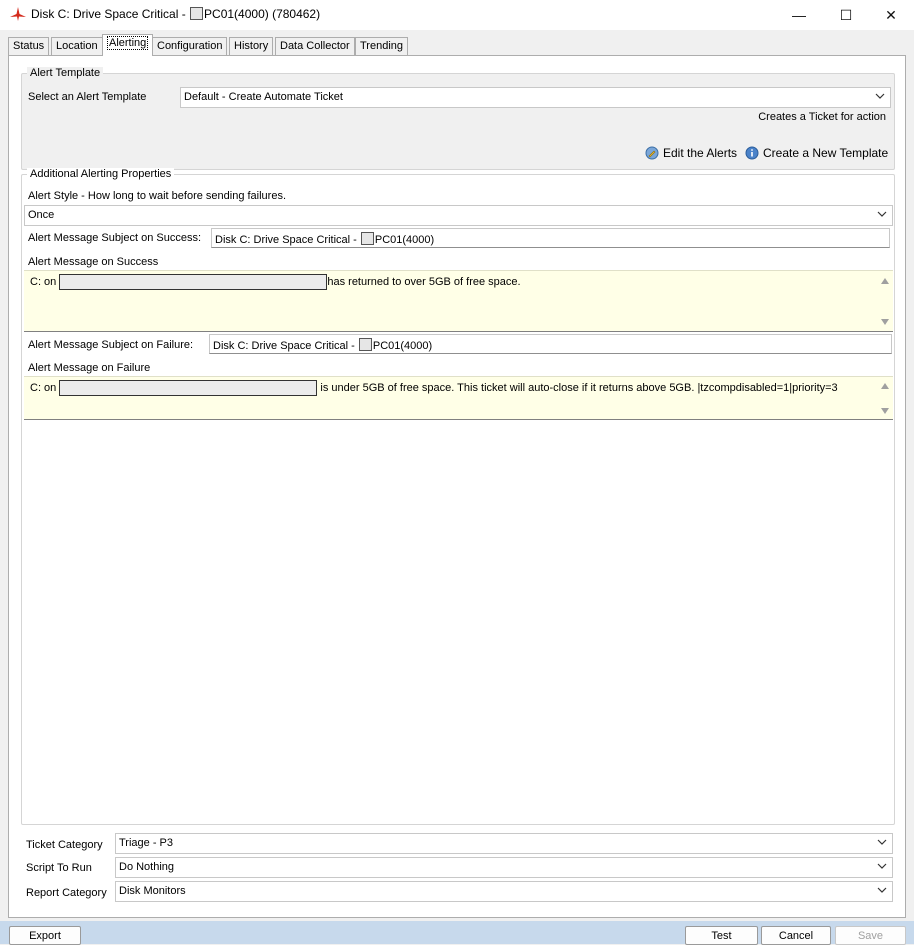  What do you see at coordinates (263, 97) in the screenshot?
I see `alert-template-value: Default - Create Automate Ticket` at bounding box center [263, 97].